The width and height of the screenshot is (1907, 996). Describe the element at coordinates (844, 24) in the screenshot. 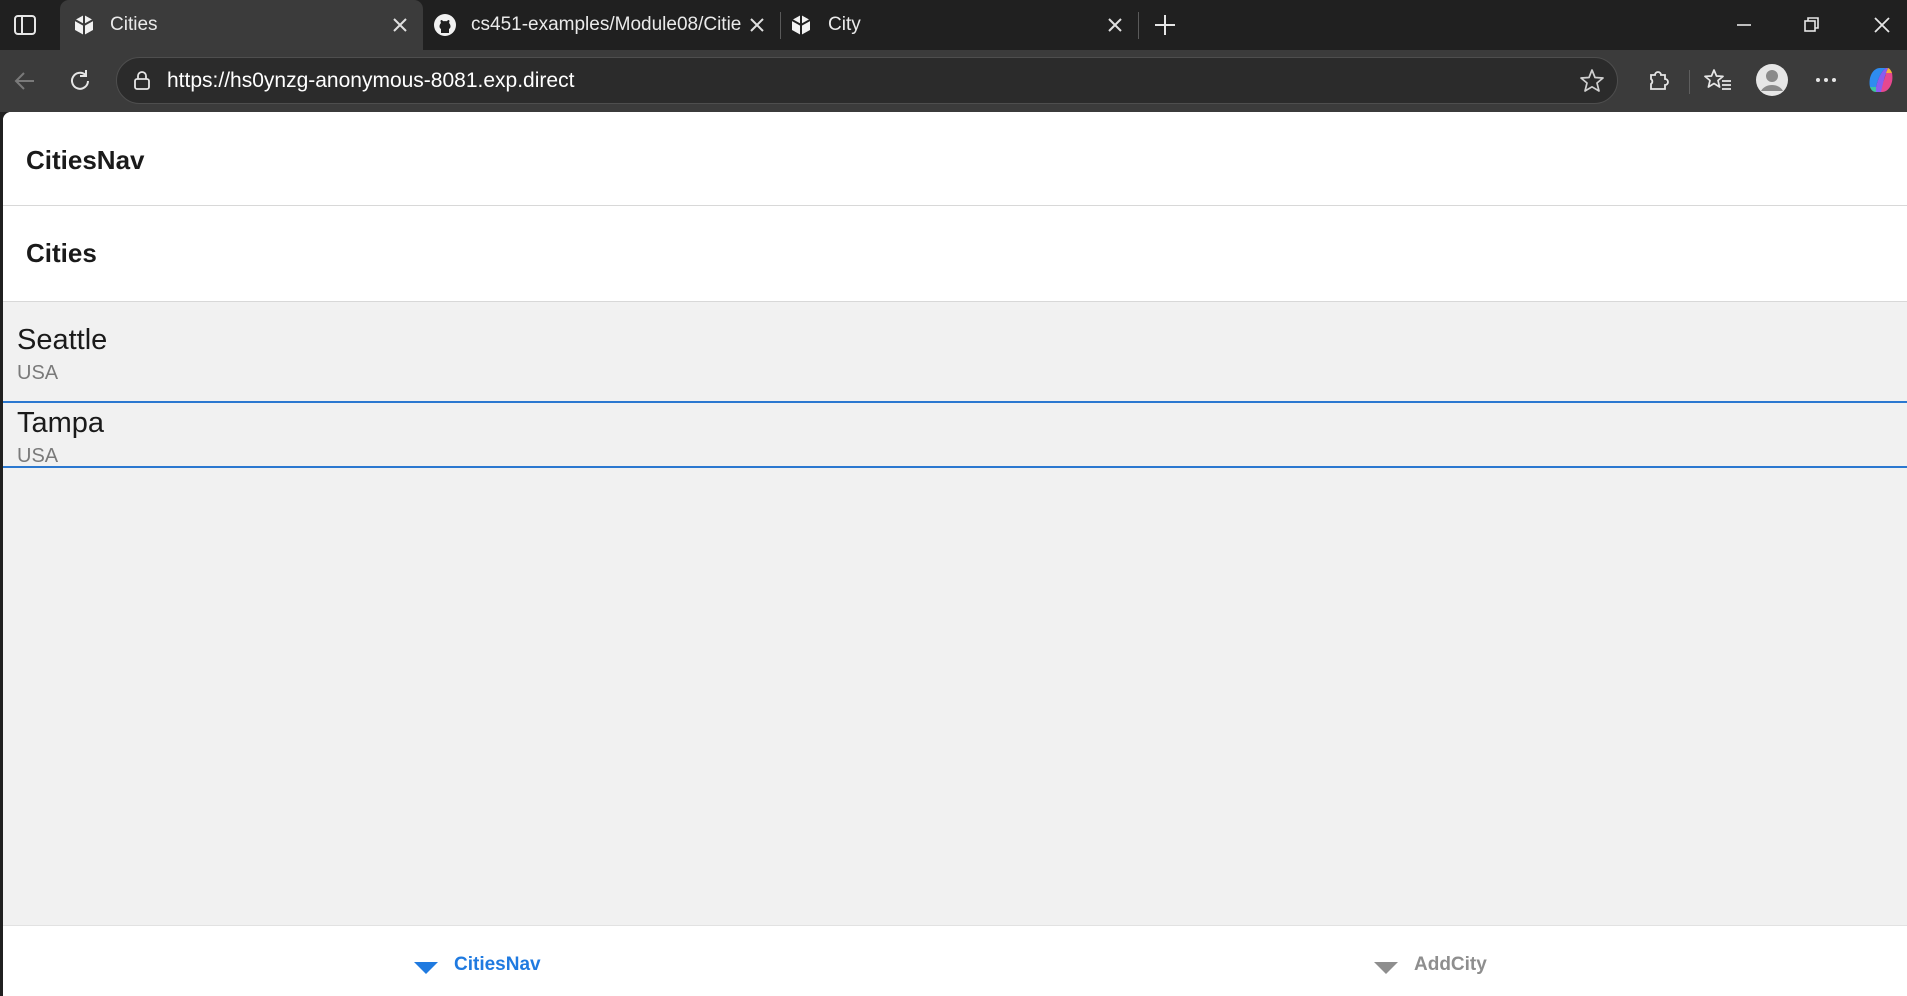

I see `tab-title: City` at that location.